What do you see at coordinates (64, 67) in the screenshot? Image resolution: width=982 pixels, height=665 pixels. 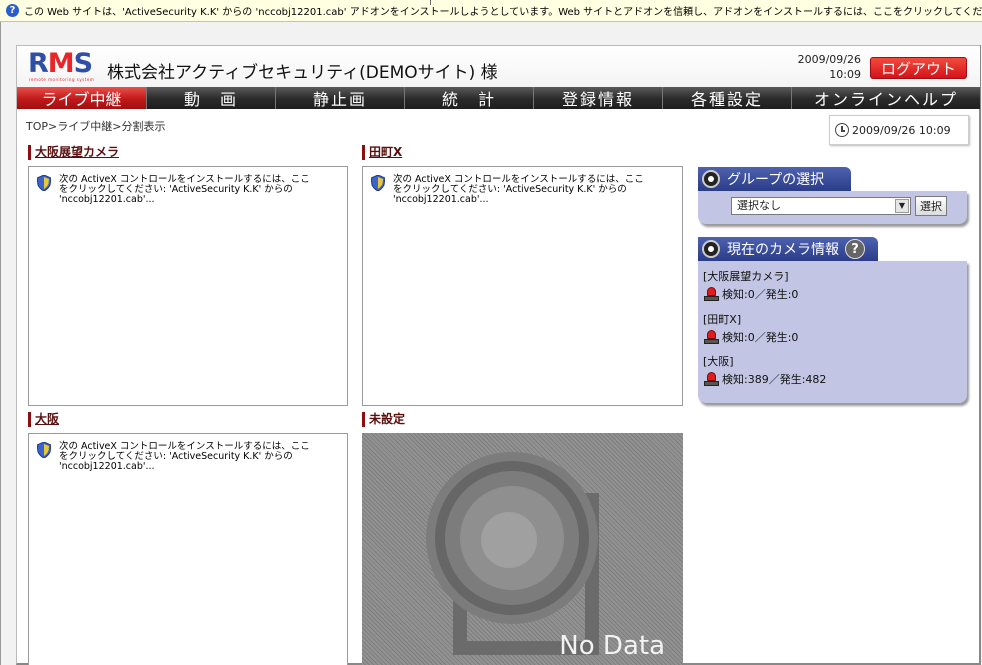 I see `rms-logo: RMS remote monitoring system` at bounding box center [64, 67].